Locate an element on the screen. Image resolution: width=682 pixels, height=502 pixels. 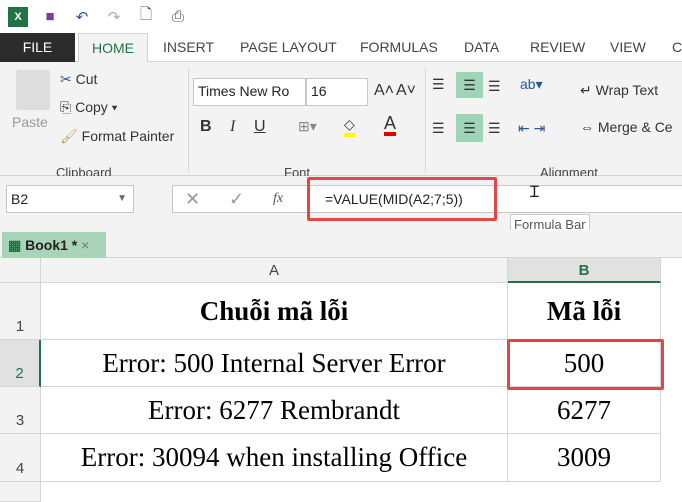
save-icon: ■ is located at coordinates (50, 17).